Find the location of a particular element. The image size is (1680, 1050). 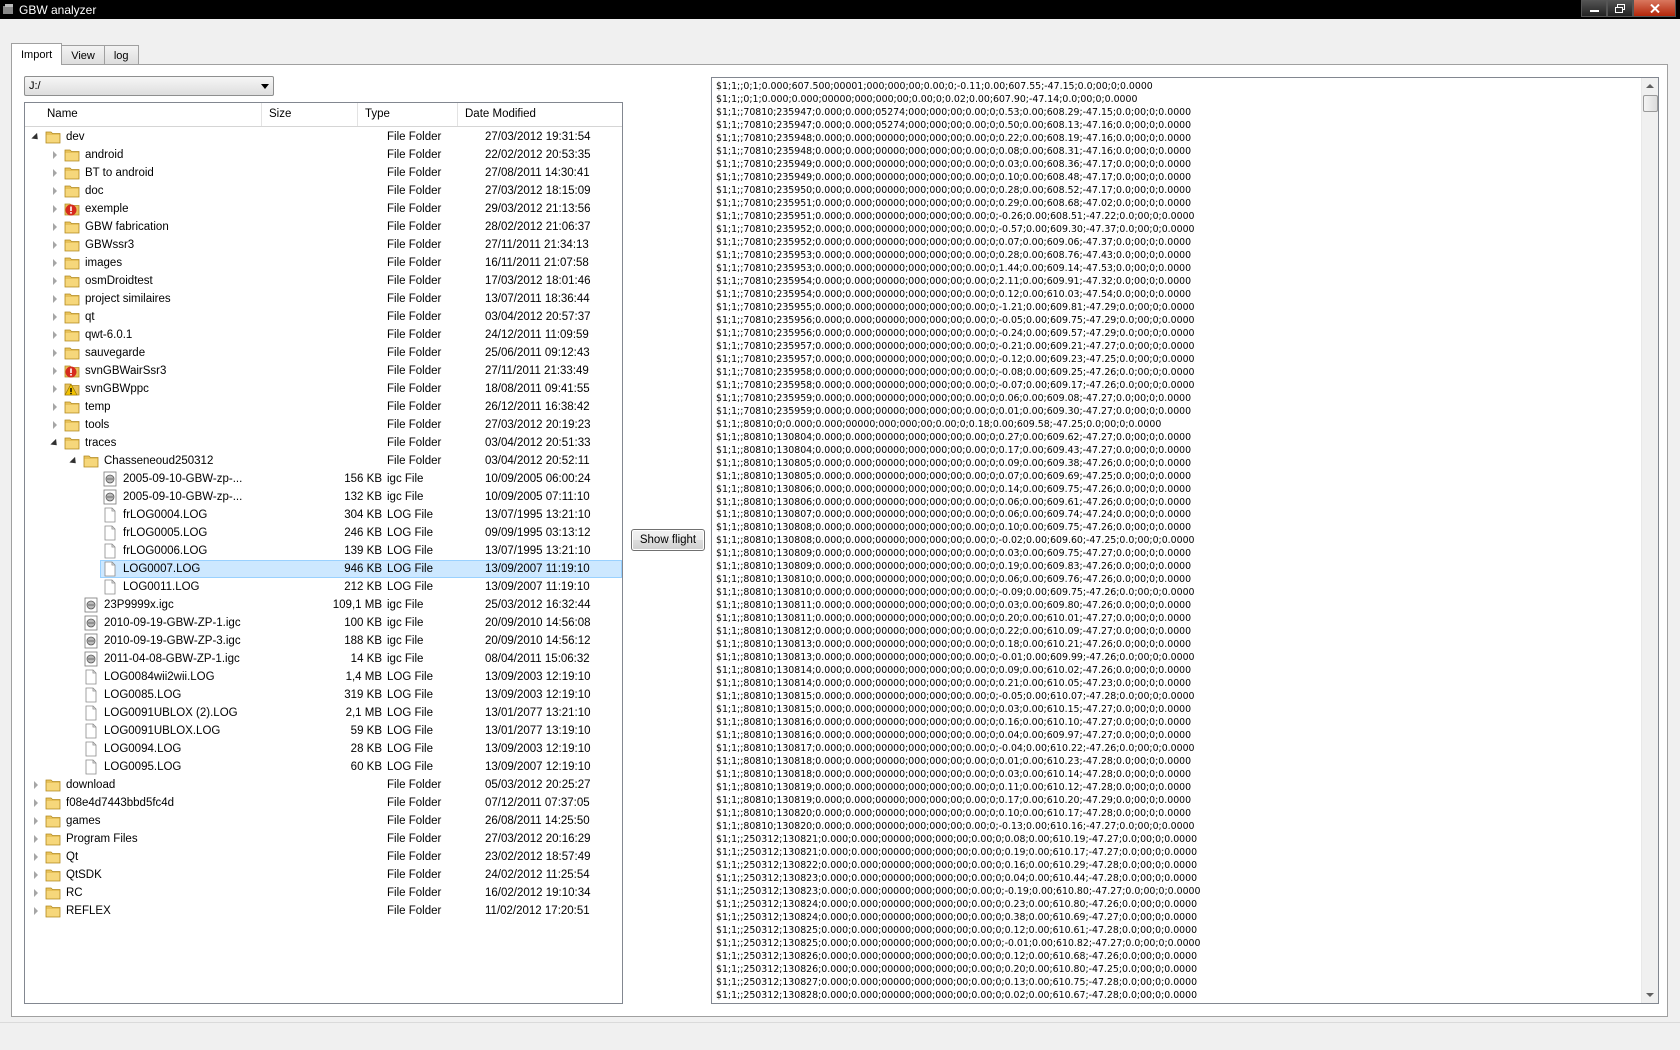

tree-item-date: 13/07/1995 13:21:10 is located at coordinates (538, 551).